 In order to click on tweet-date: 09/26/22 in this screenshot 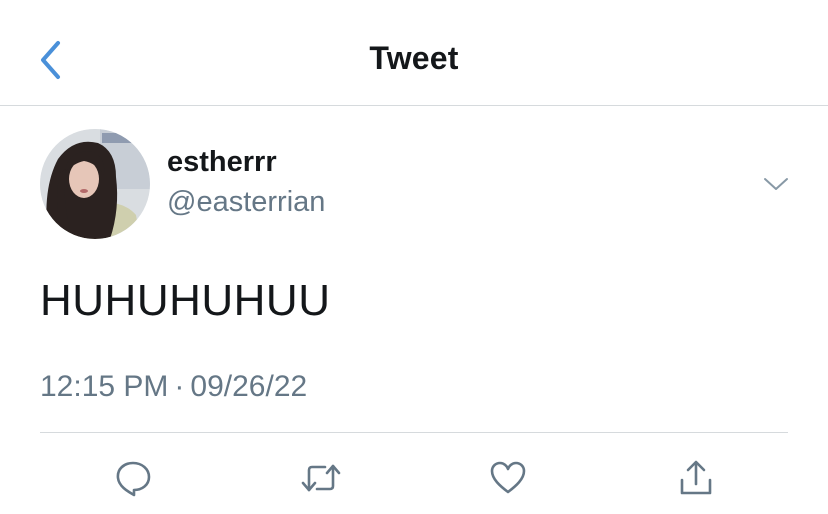, I will do `click(249, 386)`.